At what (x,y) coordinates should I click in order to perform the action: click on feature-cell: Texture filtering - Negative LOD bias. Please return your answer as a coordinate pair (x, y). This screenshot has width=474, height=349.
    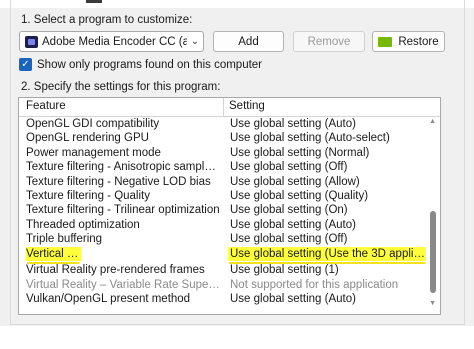
    Looking at the image, I should click on (118, 181).